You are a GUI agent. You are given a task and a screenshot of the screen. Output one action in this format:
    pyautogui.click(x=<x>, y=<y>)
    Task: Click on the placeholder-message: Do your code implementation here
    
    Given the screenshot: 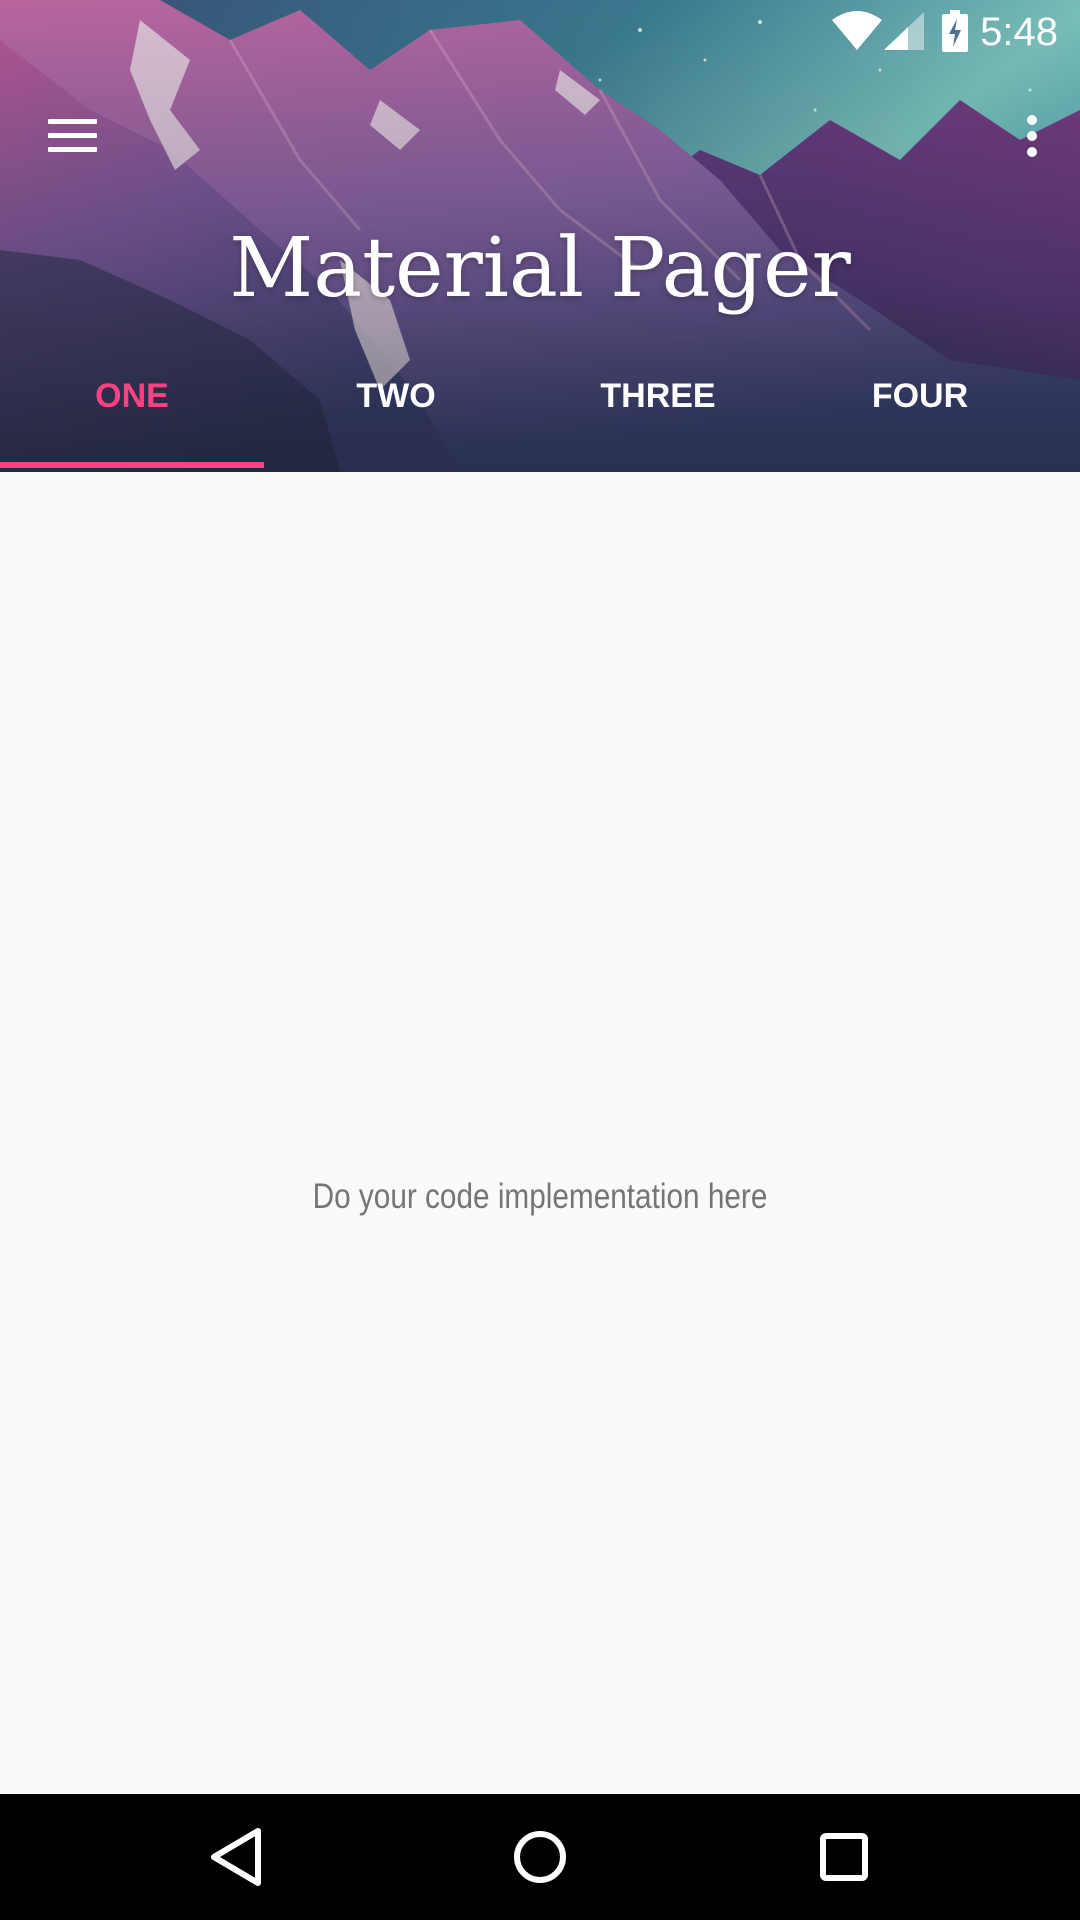 What is the action you would take?
    pyautogui.click(x=540, y=1196)
    